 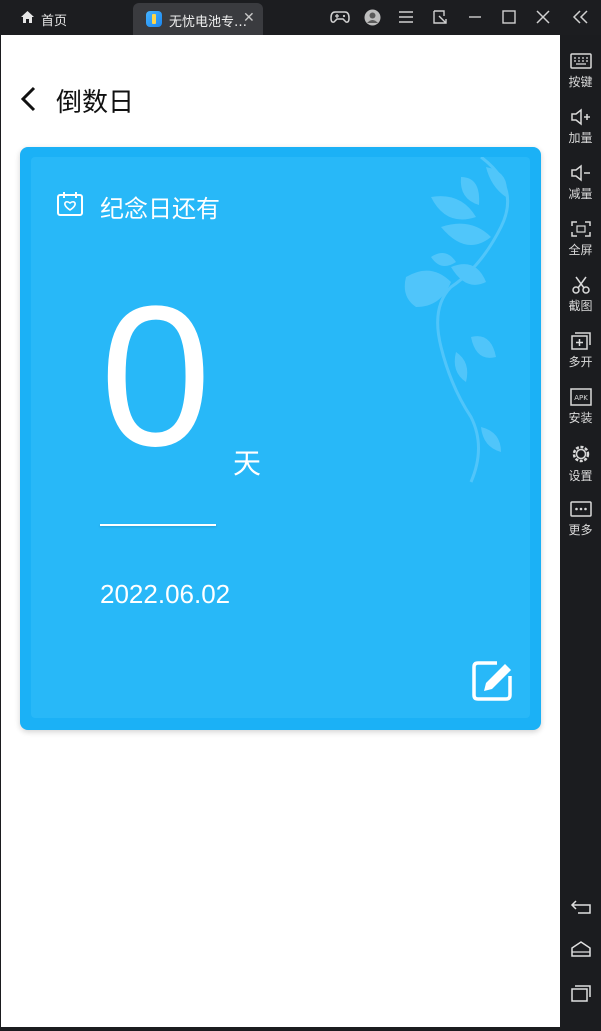 What do you see at coordinates (27, 19) in the screenshot?
I see `home-icon` at bounding box center [27, 19].